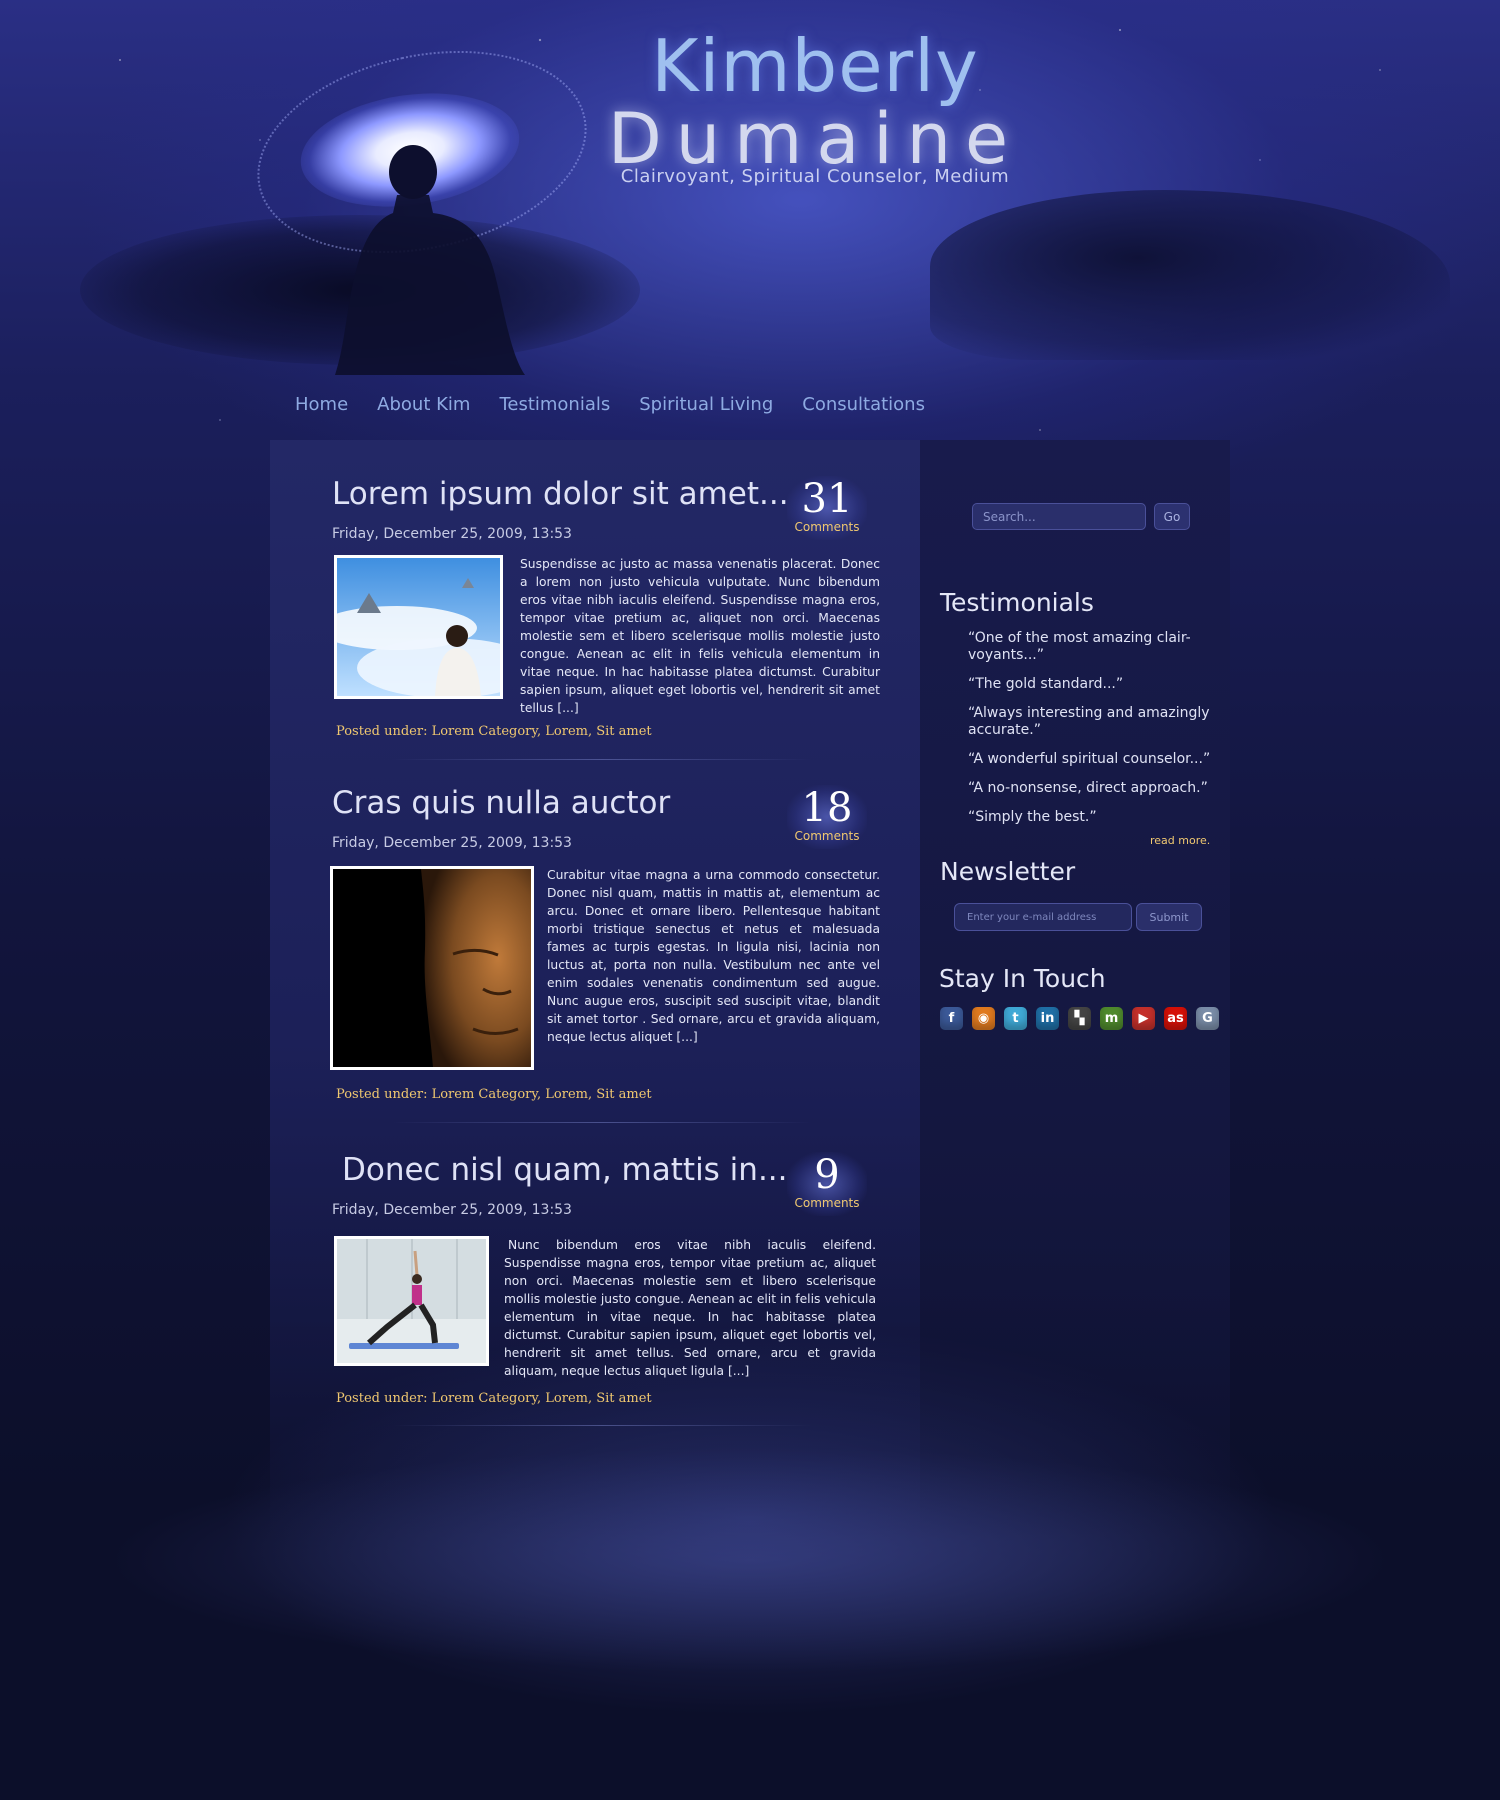 This screenshot has width=1500, height=1800. What do you see at coordinates (1093, 684) in the screenshot?
I see `testimonial-item: “The gold standard...”` at bounding box center [1093, 684].